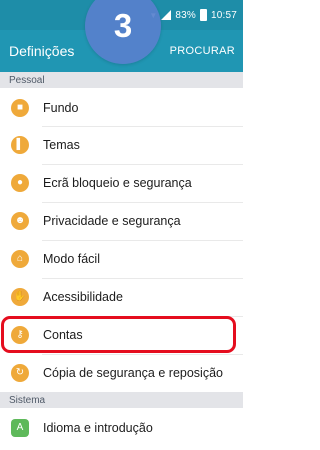 The image size is (320, 450). I want to click on menu-item-label: Temas, so click(61, 145).